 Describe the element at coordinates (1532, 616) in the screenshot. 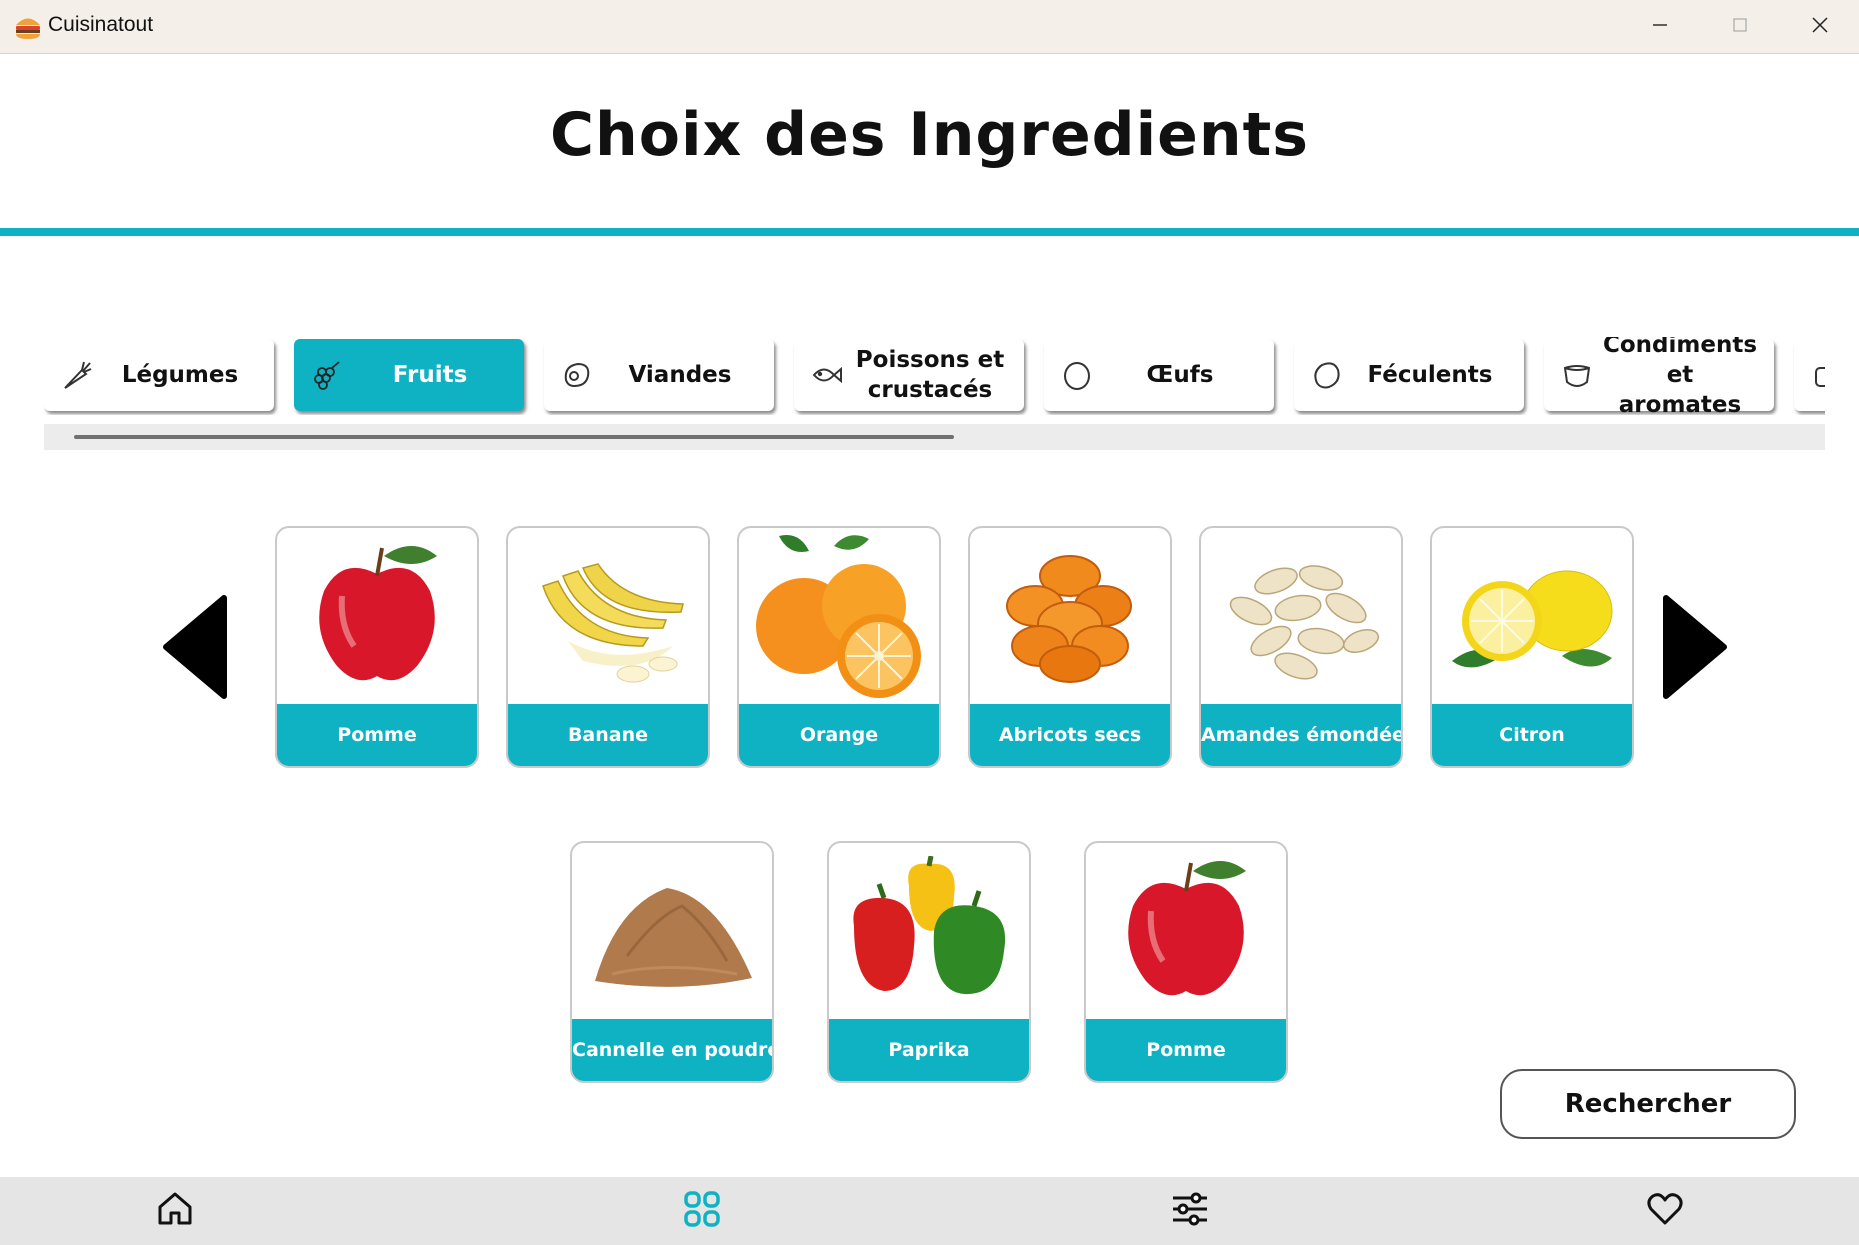

I see `lemon-image` at that location.